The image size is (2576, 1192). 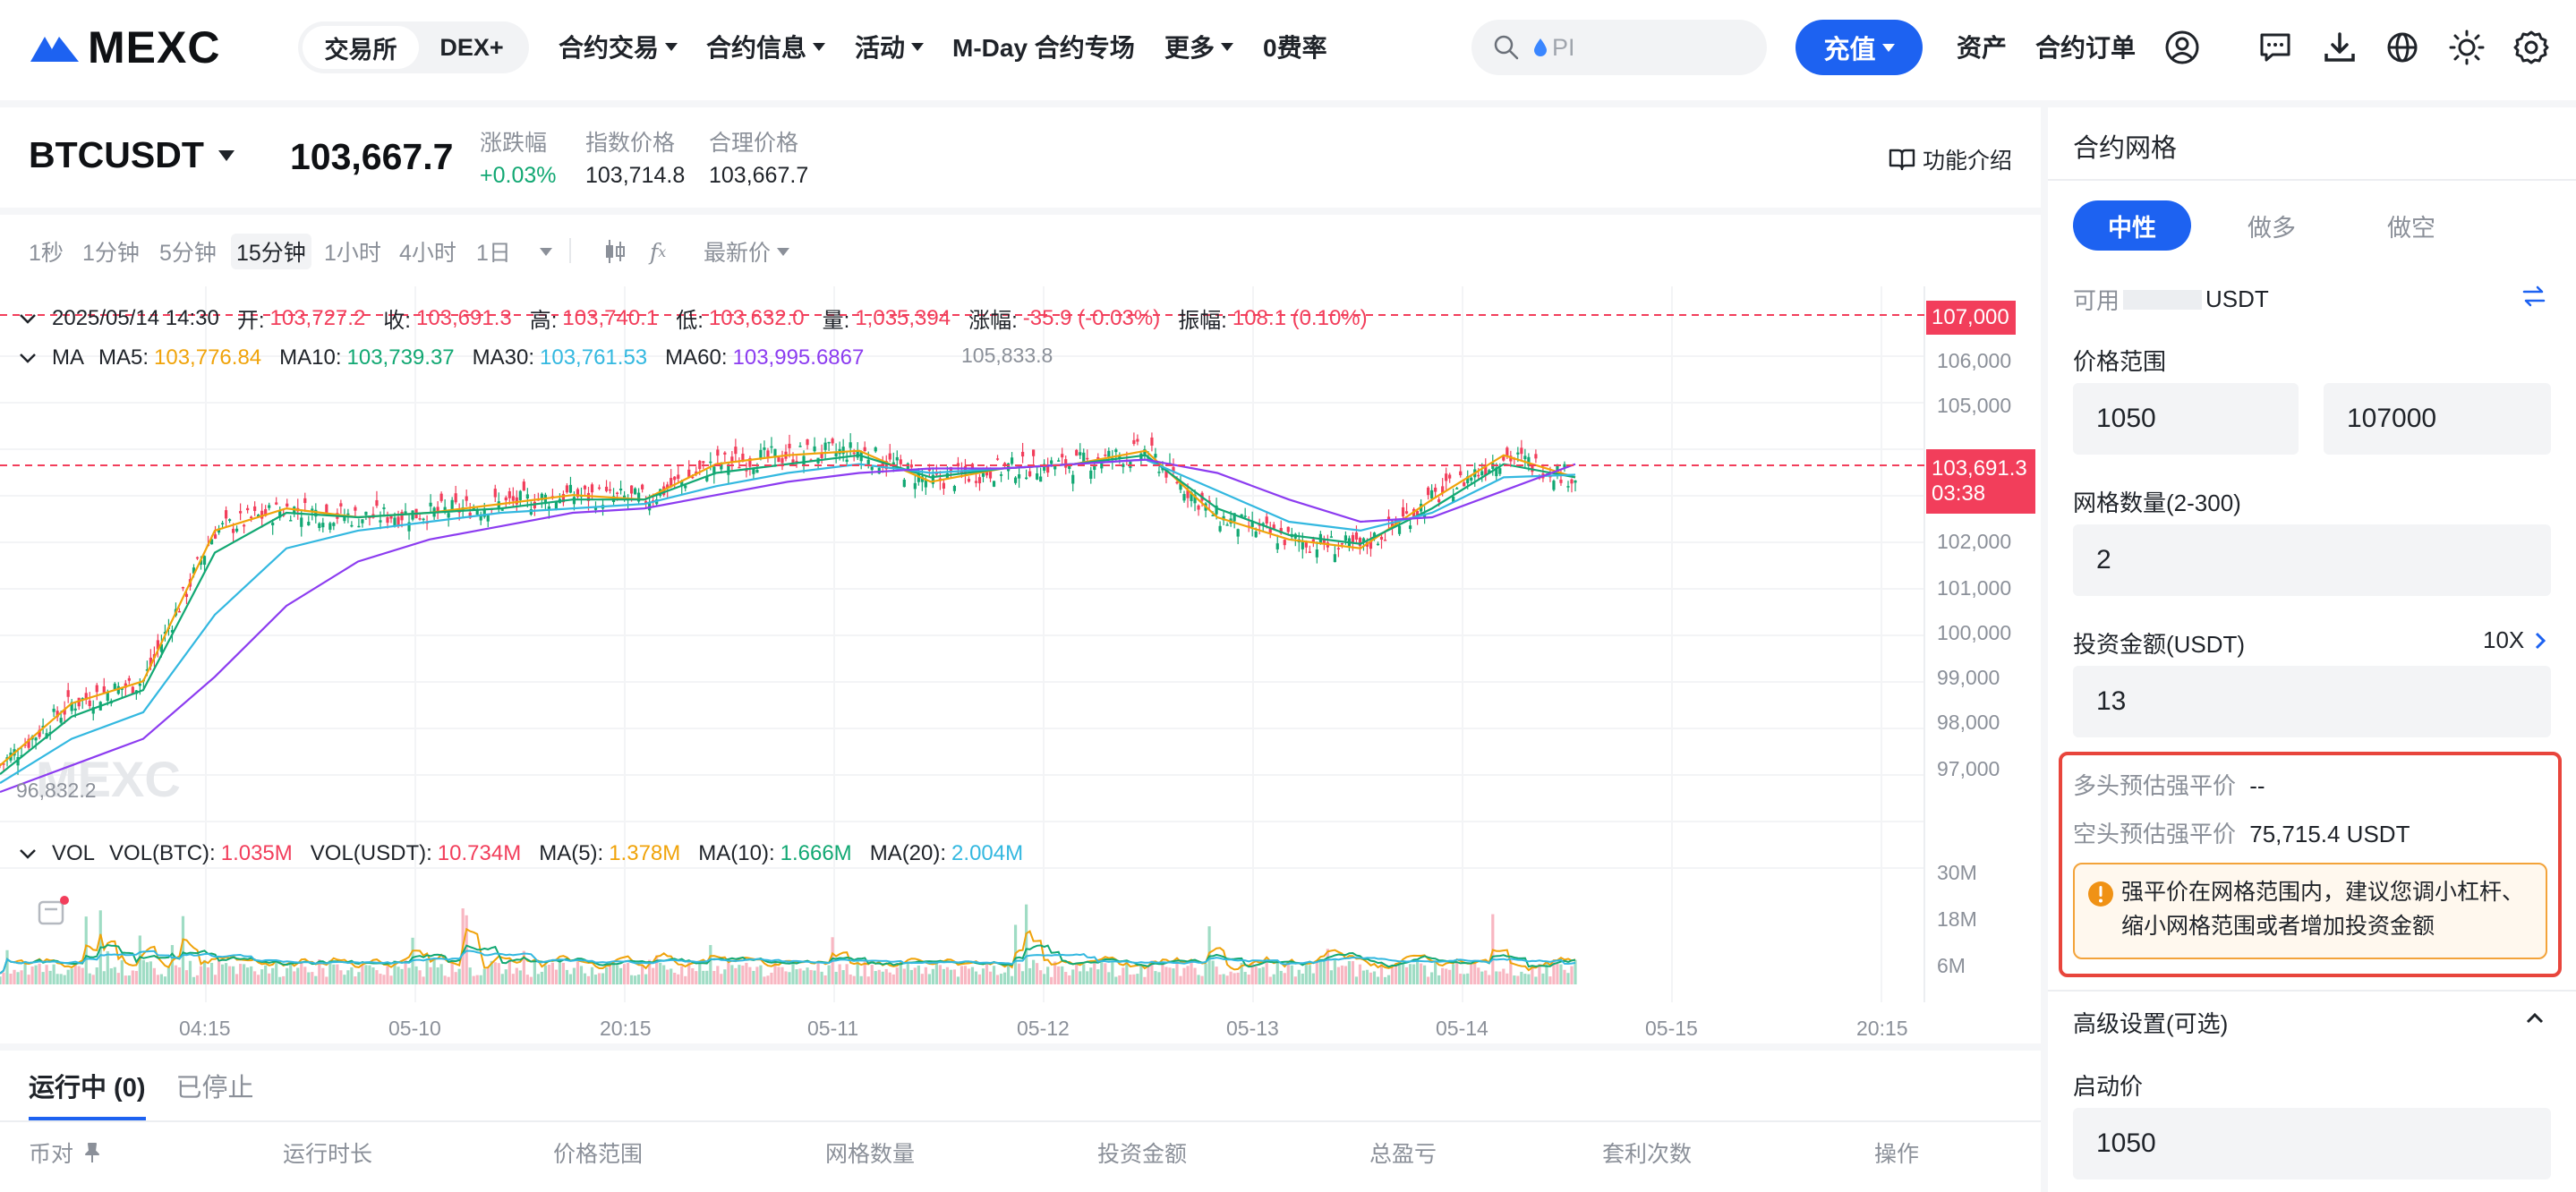 I want to click on nav-activities: 活动, so click(x=890, y=47).